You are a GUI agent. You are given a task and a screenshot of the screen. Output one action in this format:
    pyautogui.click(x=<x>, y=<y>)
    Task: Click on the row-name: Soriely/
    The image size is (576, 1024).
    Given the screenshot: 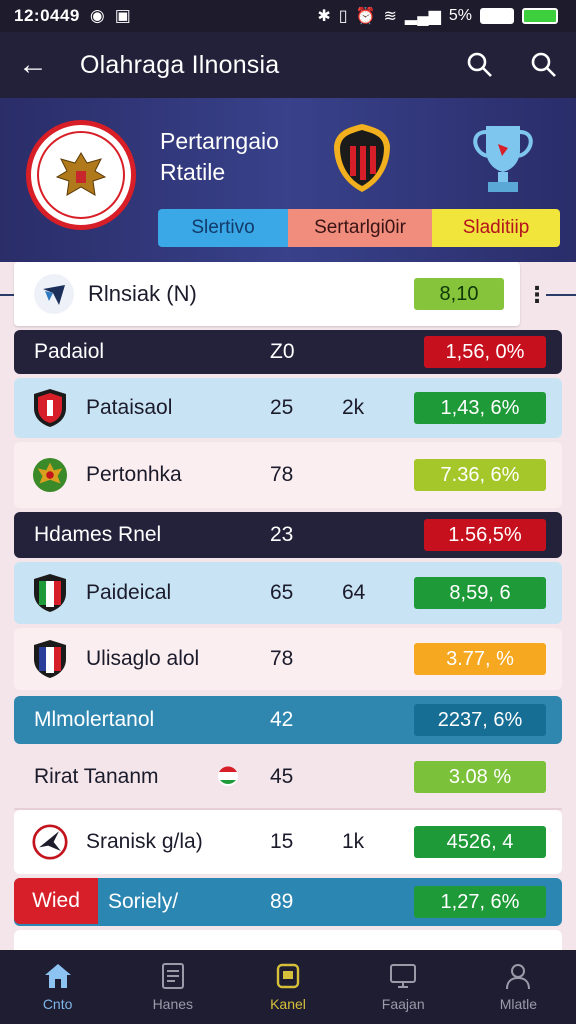 What is the action you would take?
    pyautogui.click(x=143, y=901)
    